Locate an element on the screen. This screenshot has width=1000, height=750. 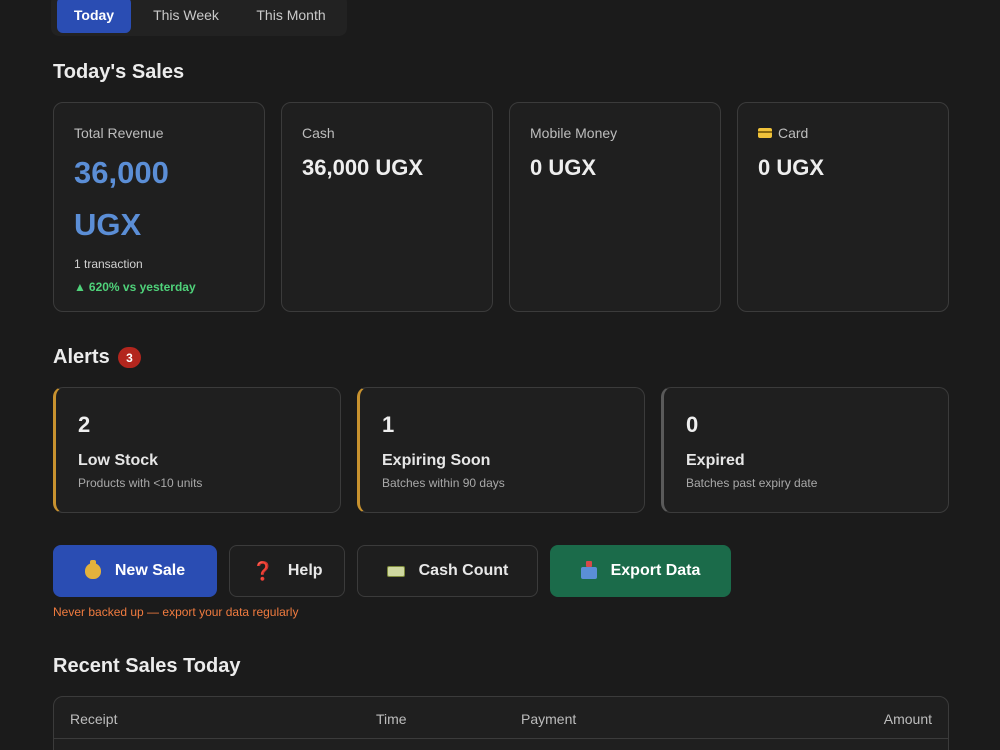
cash-card: Cash 36,000 UGX is located at coordinates (387, 207).